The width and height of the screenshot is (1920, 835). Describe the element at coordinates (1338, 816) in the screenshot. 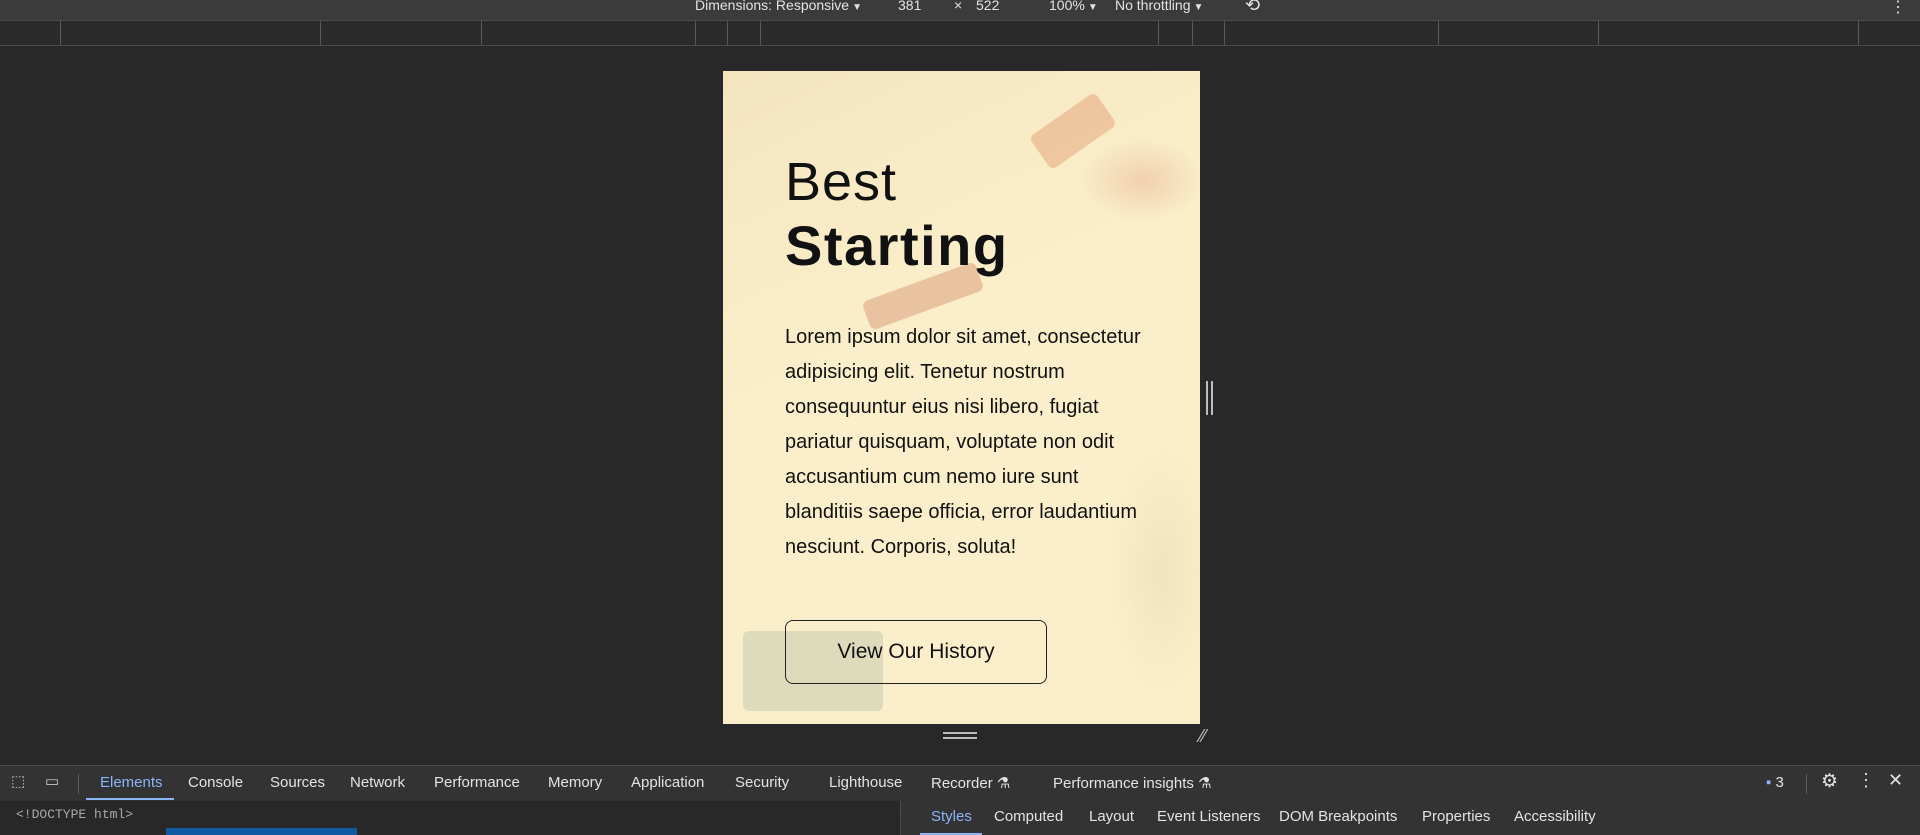

I see `tab-dom-breakpoints: DOM Breakpoints` at that location.